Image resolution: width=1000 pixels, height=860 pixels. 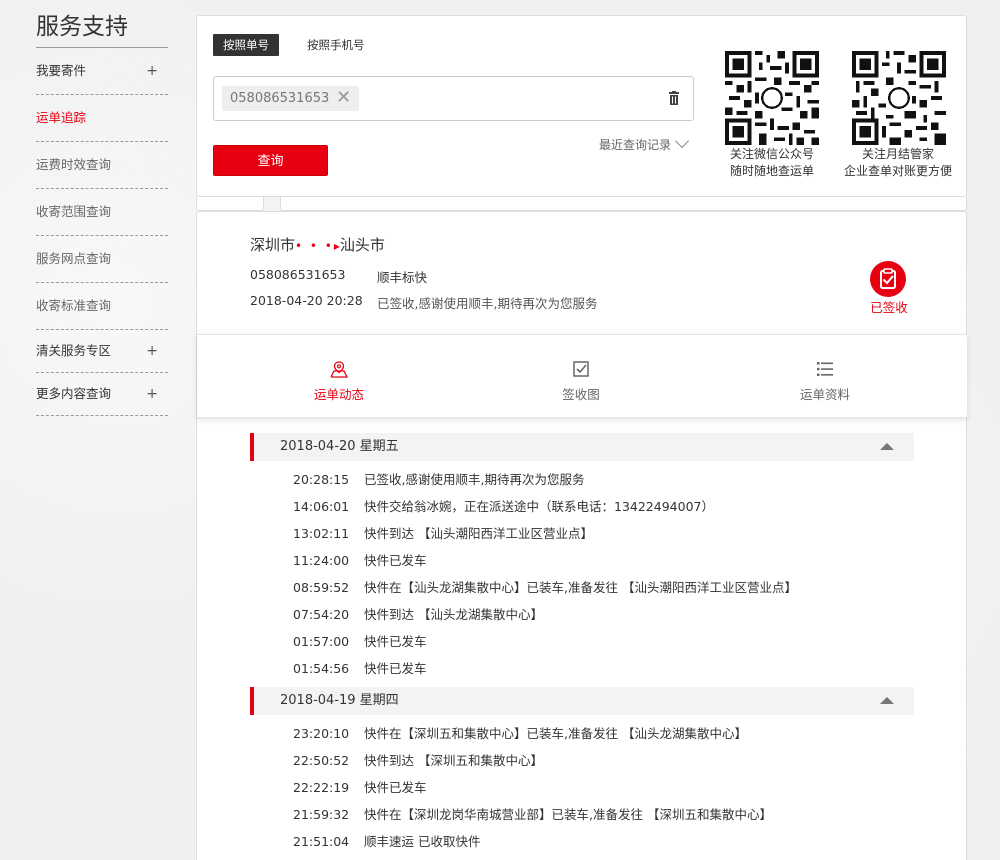 What do you see at coordinates (74, 305) in the screenshot?
I see `sidebar-item-label: 收寄标准查询` at bounding box center [74, 305].